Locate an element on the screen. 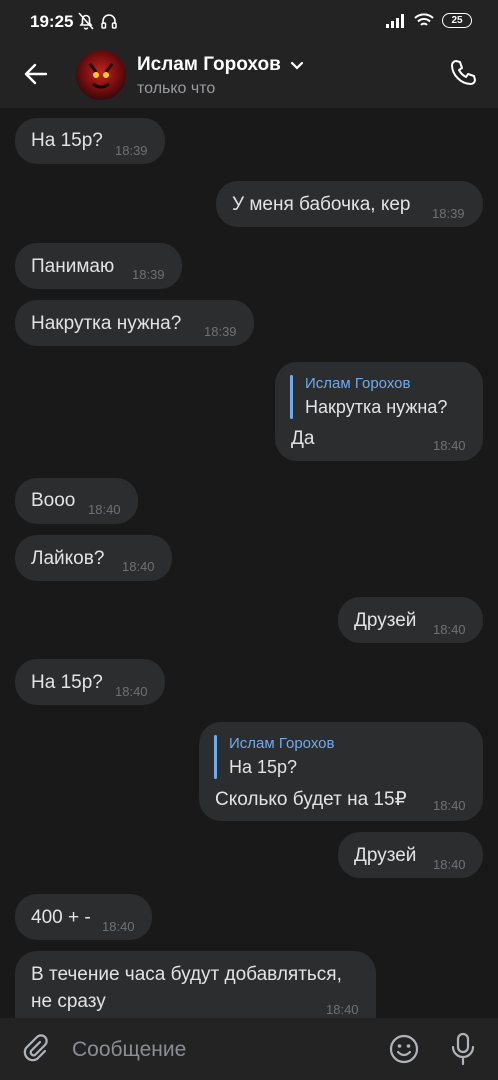 This screenshot has width=498, height=1080. battery-indicator: 25 is located at coordinates (457, 20).